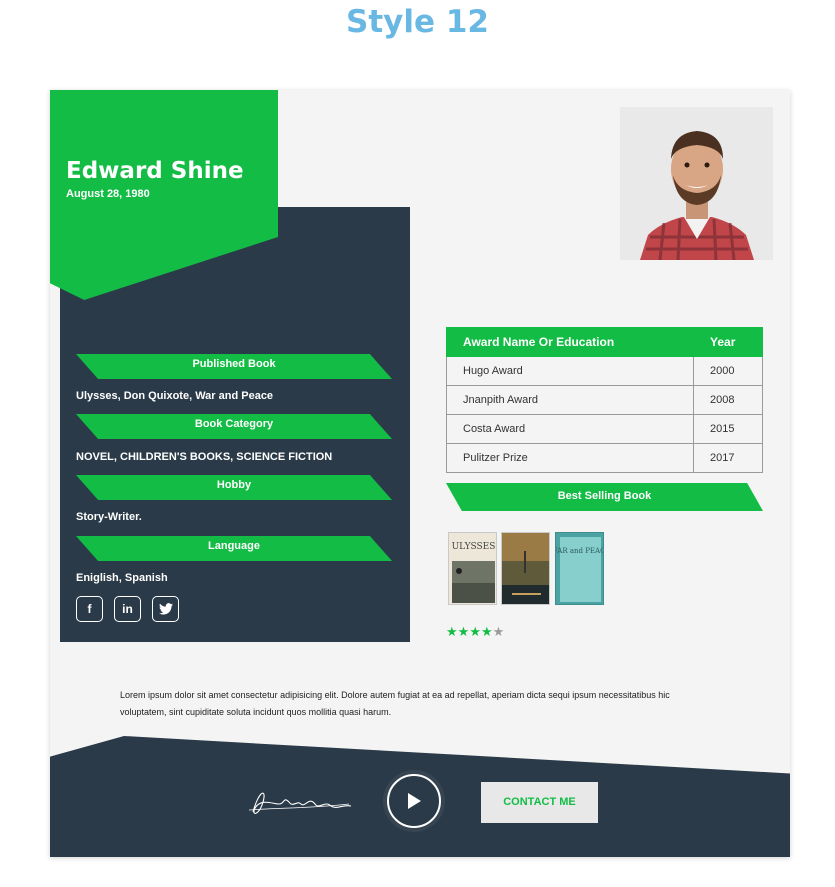 The image size is (835, 887). I want to click on book-title-text: WAR and PEACE, so click(580, 551).